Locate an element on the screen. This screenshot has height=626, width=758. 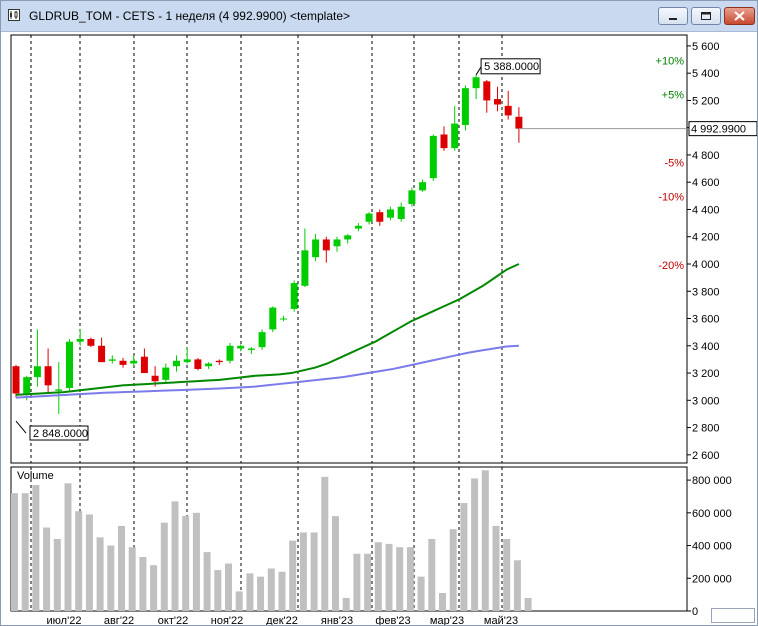
close-button is located at coordinates (739, 16).